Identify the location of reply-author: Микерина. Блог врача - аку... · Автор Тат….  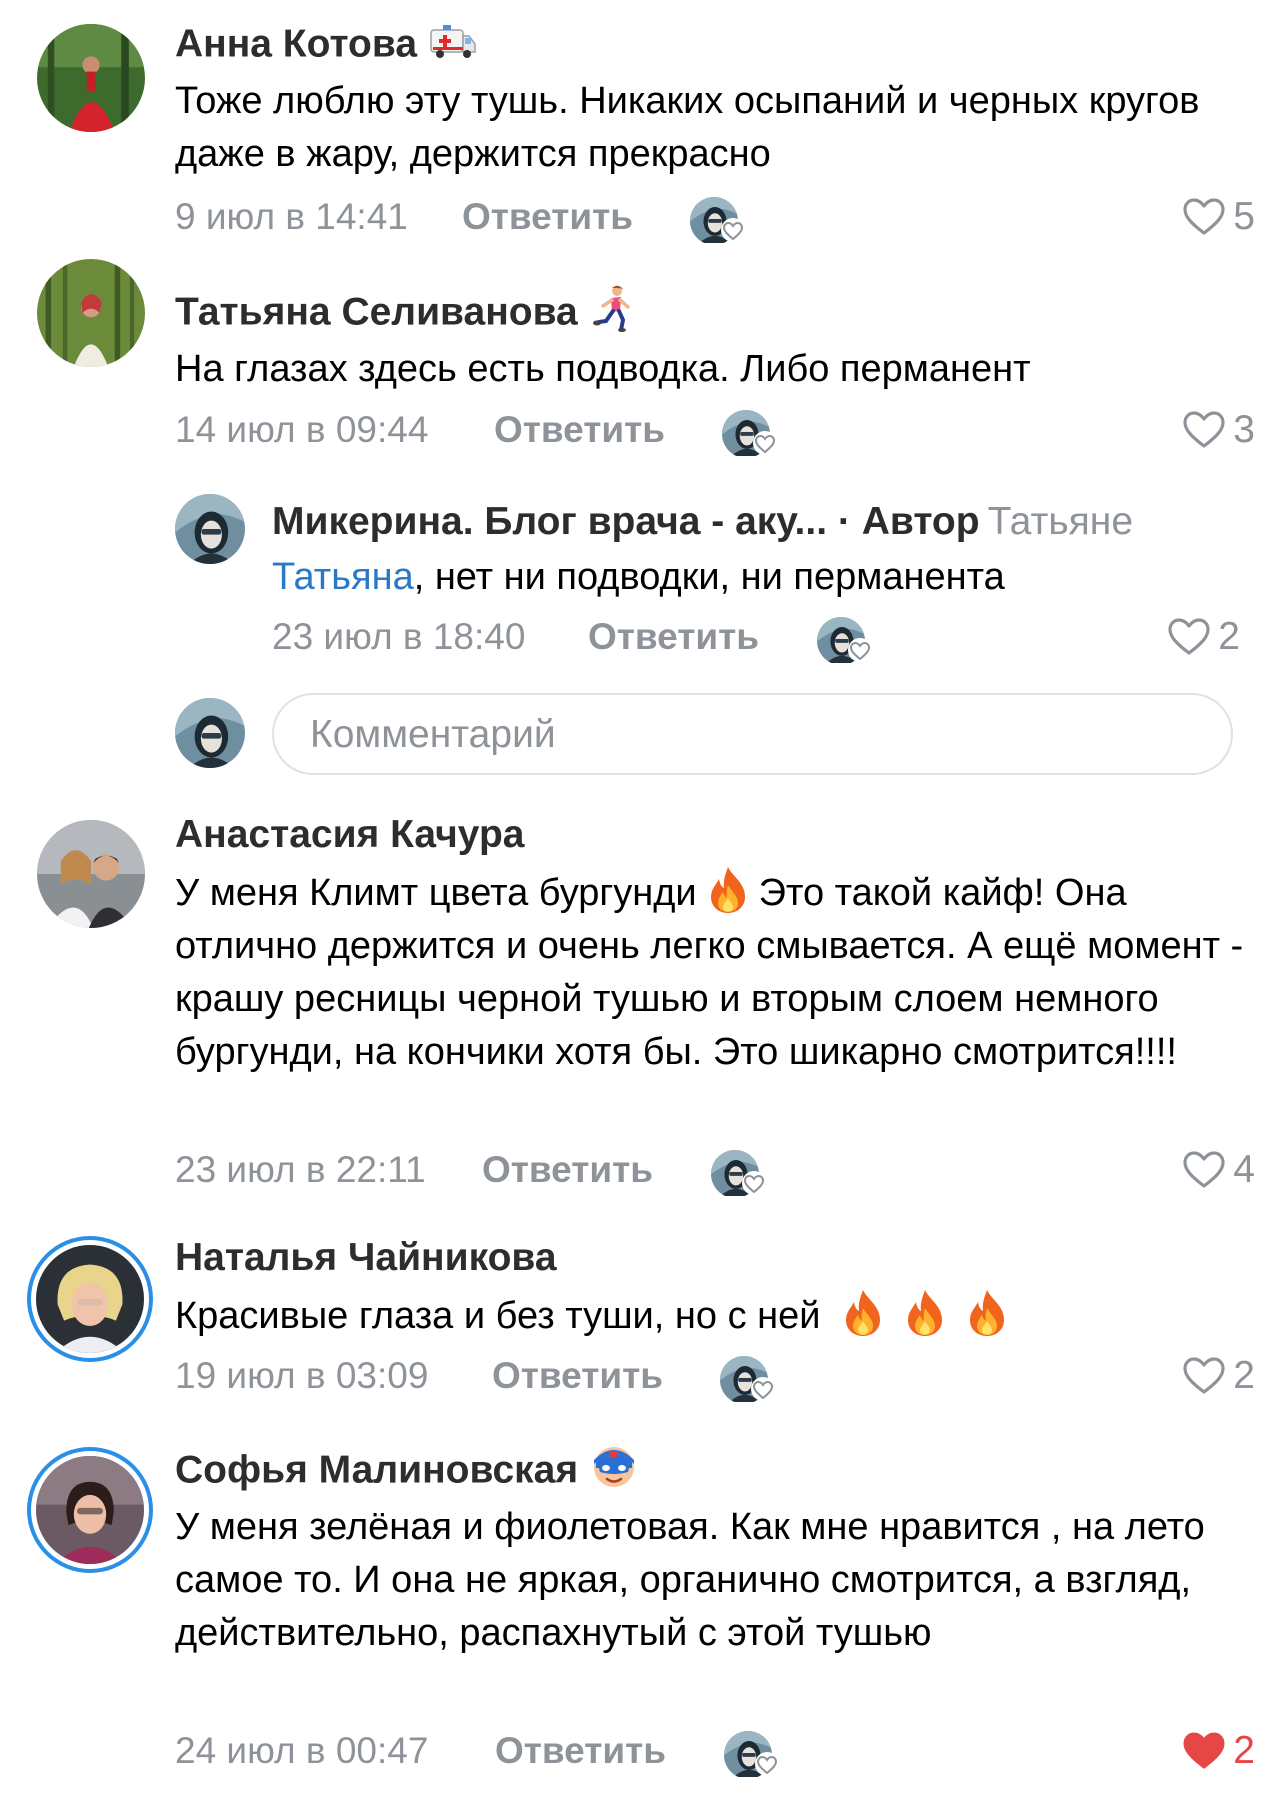
(702, 521).